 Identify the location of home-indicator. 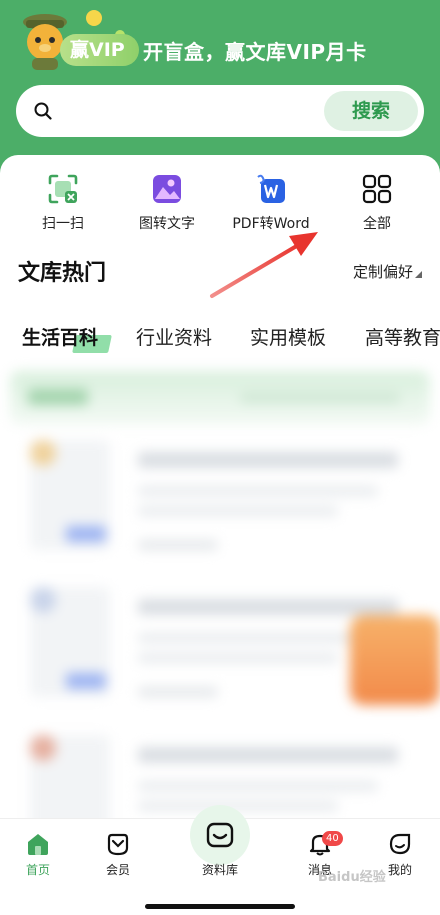
(220, 906).